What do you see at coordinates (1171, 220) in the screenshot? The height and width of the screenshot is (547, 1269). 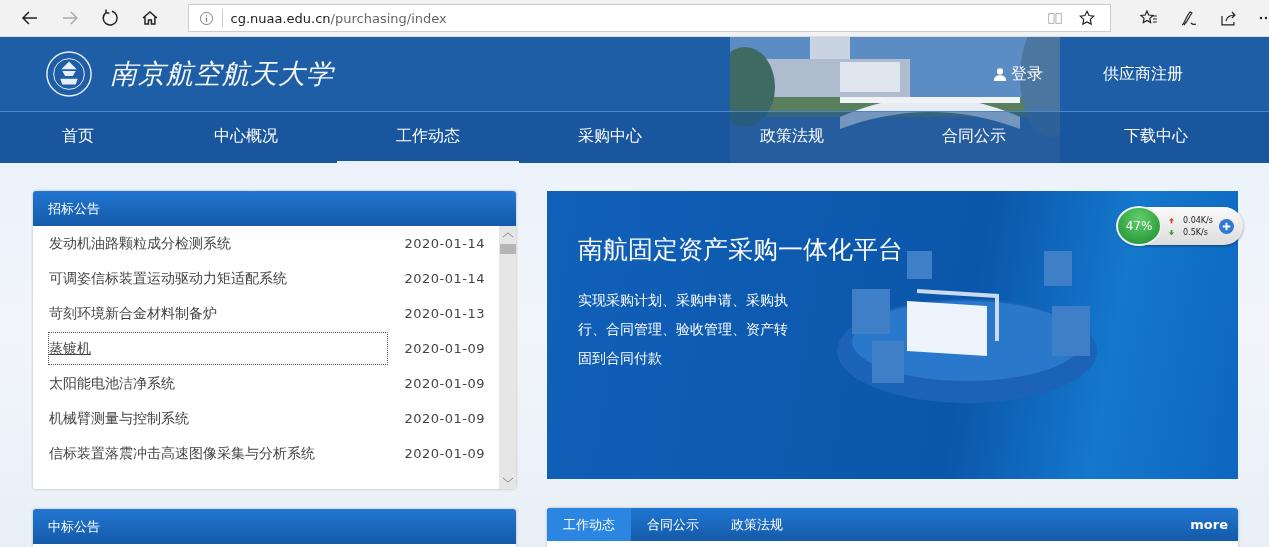 I see `upload-arrow-icon` at bounding box center [1171, 220].